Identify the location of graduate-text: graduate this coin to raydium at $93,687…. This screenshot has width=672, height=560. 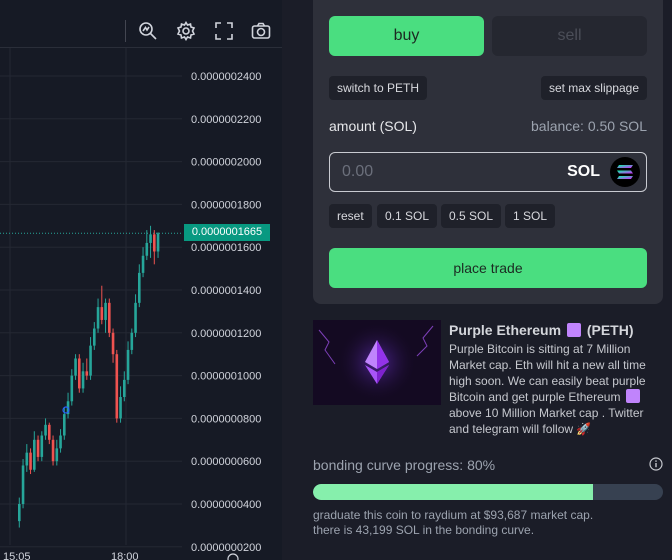
(453, 515).